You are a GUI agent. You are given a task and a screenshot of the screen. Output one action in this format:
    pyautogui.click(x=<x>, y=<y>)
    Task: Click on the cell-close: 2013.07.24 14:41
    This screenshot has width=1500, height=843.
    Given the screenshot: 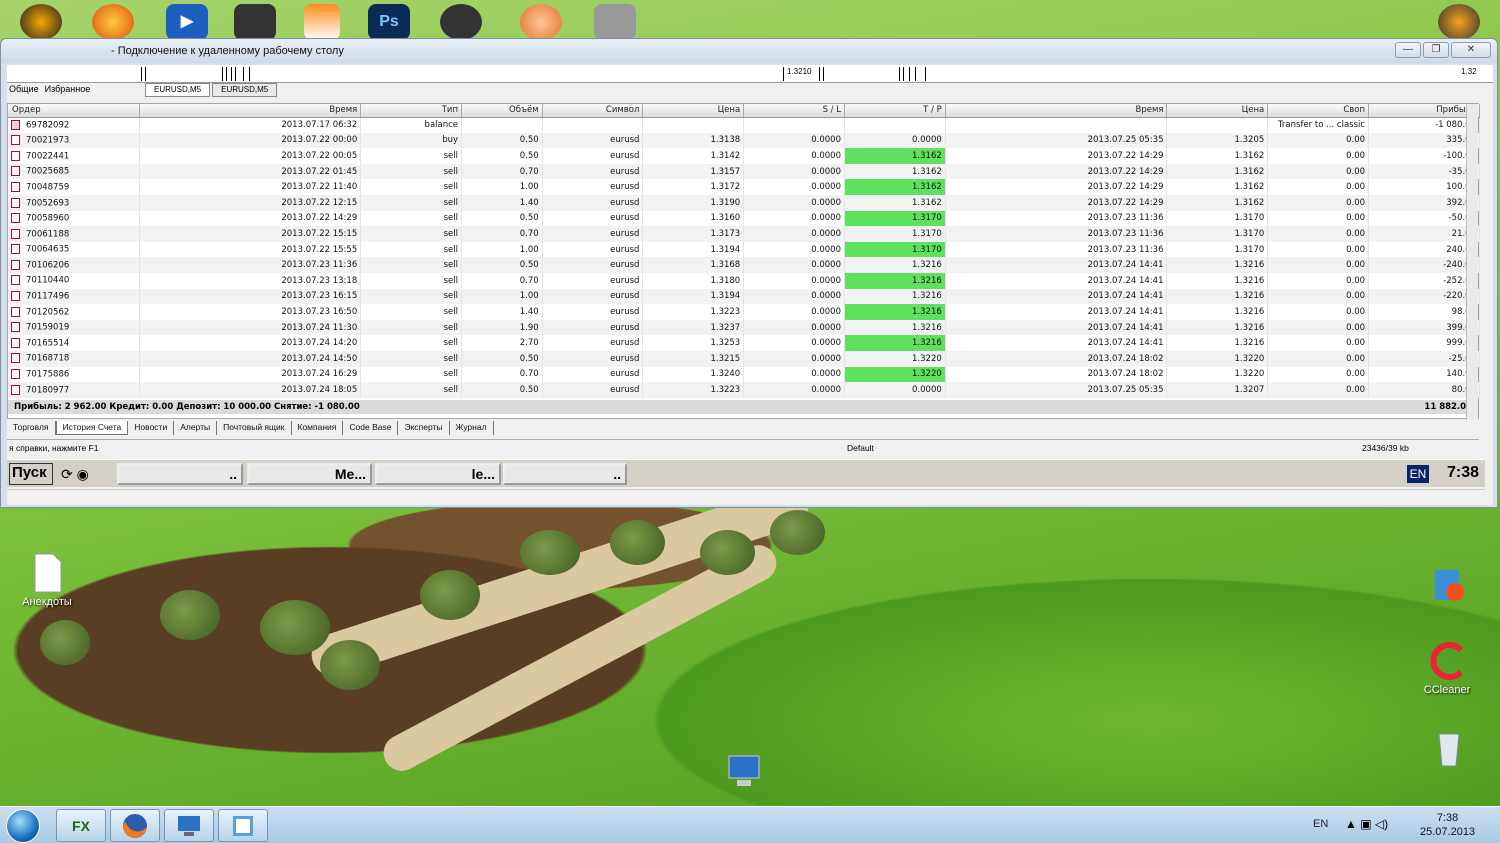 What is the action you would take?
    pyautogui.click(x=1056, y=312)
    